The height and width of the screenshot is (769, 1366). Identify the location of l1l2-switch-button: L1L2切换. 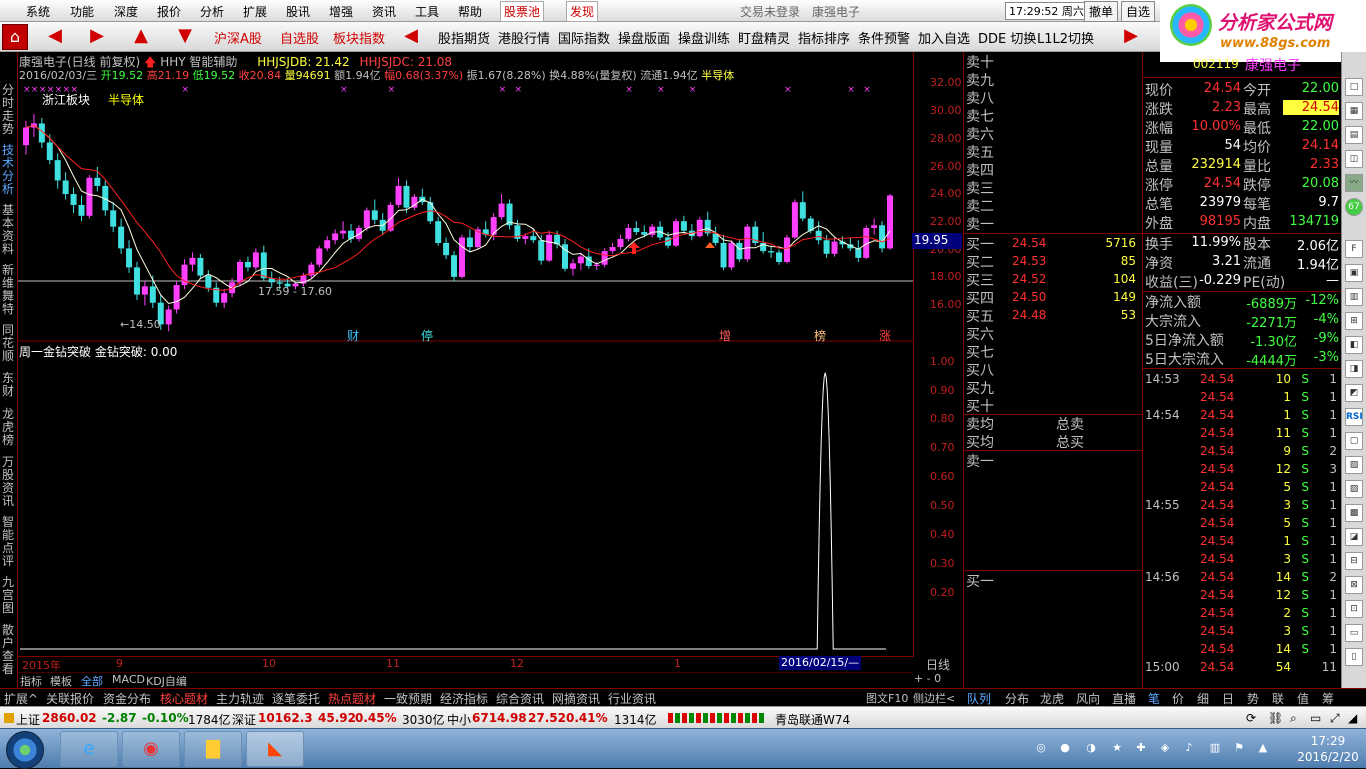
(1065, 37).